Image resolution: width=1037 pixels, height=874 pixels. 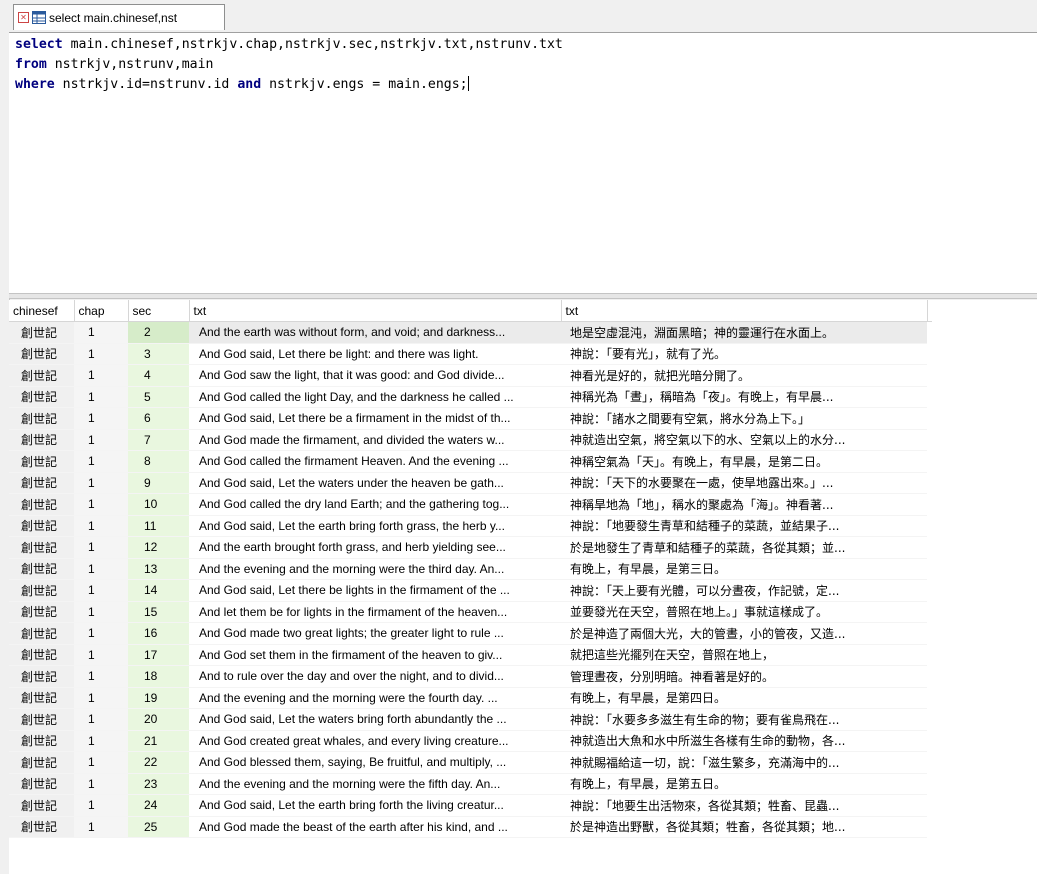 I want to click on table-cell: 有晚上，有早晨，是第五日。, so click(x=744, y=784).